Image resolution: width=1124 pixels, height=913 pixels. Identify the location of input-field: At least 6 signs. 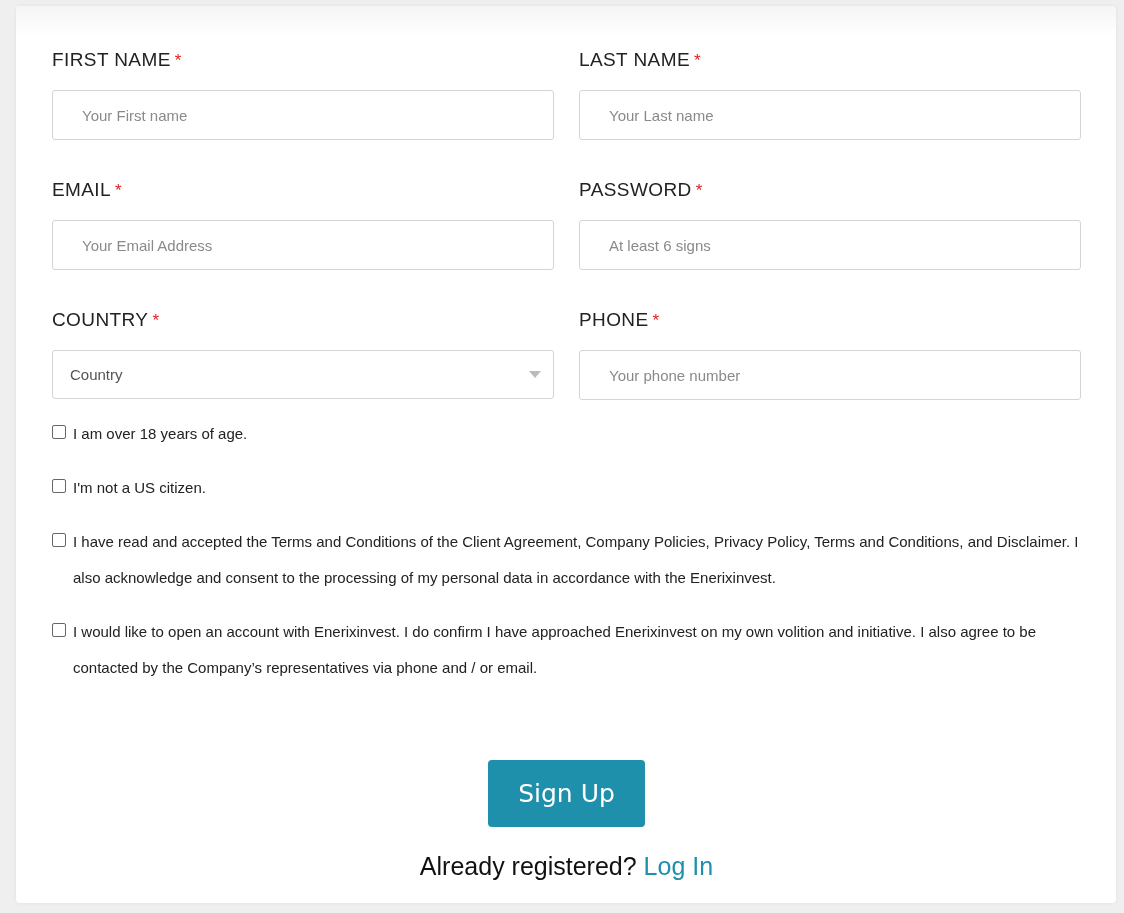
(830, 245).